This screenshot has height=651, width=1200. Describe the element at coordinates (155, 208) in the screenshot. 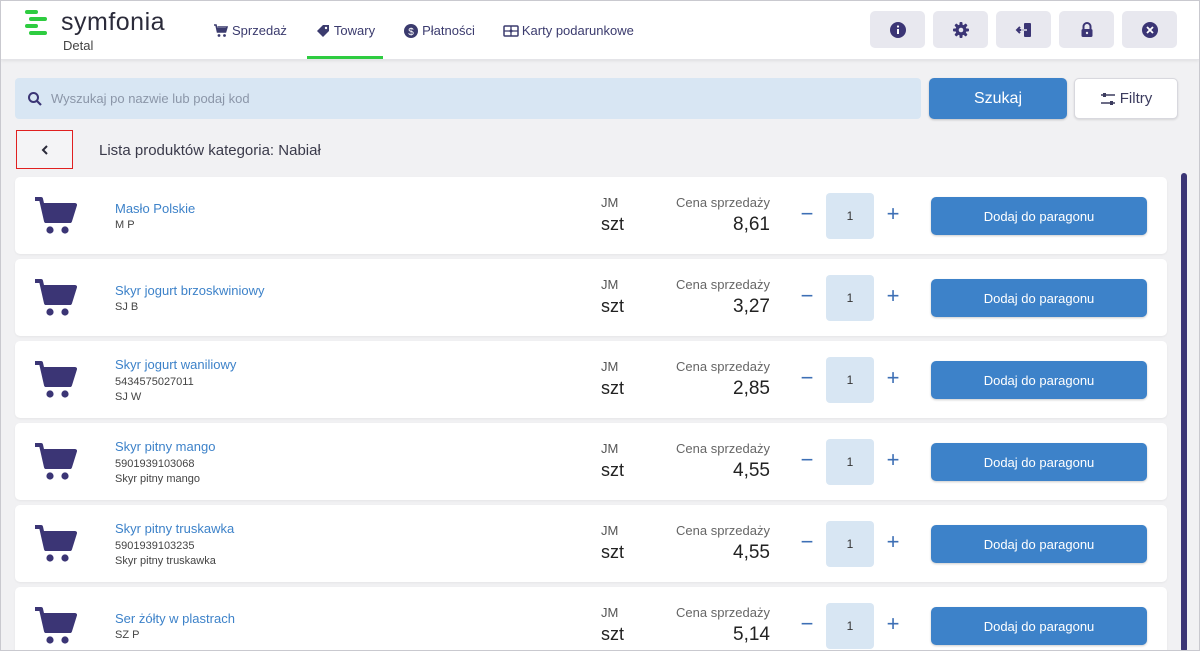

I see `product-name: Masło Polskie` at that location.